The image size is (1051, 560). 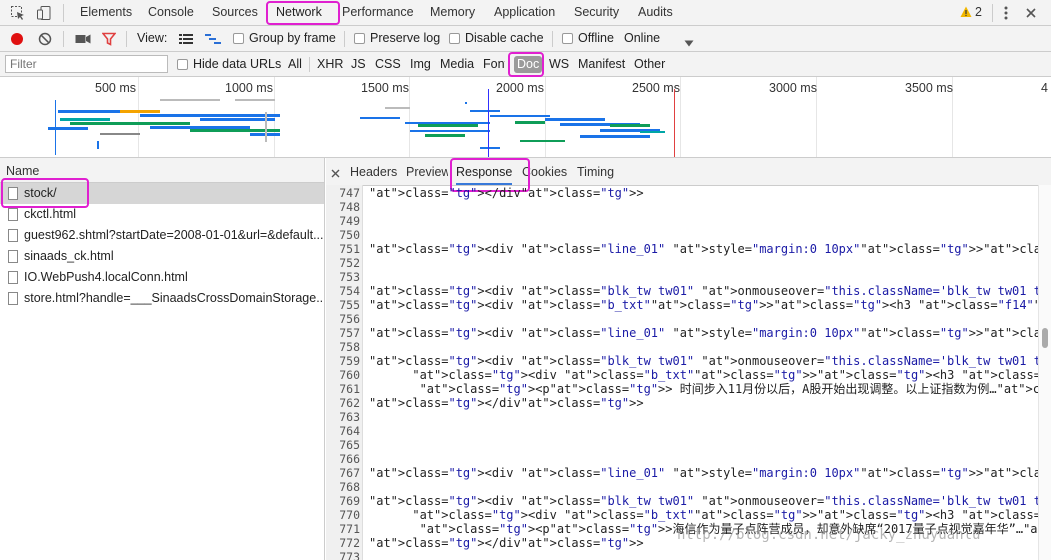 What do you see at coordinates (349, 319) in the screenshot?
I see `line-number: 756` at bounding box center [349, 319].